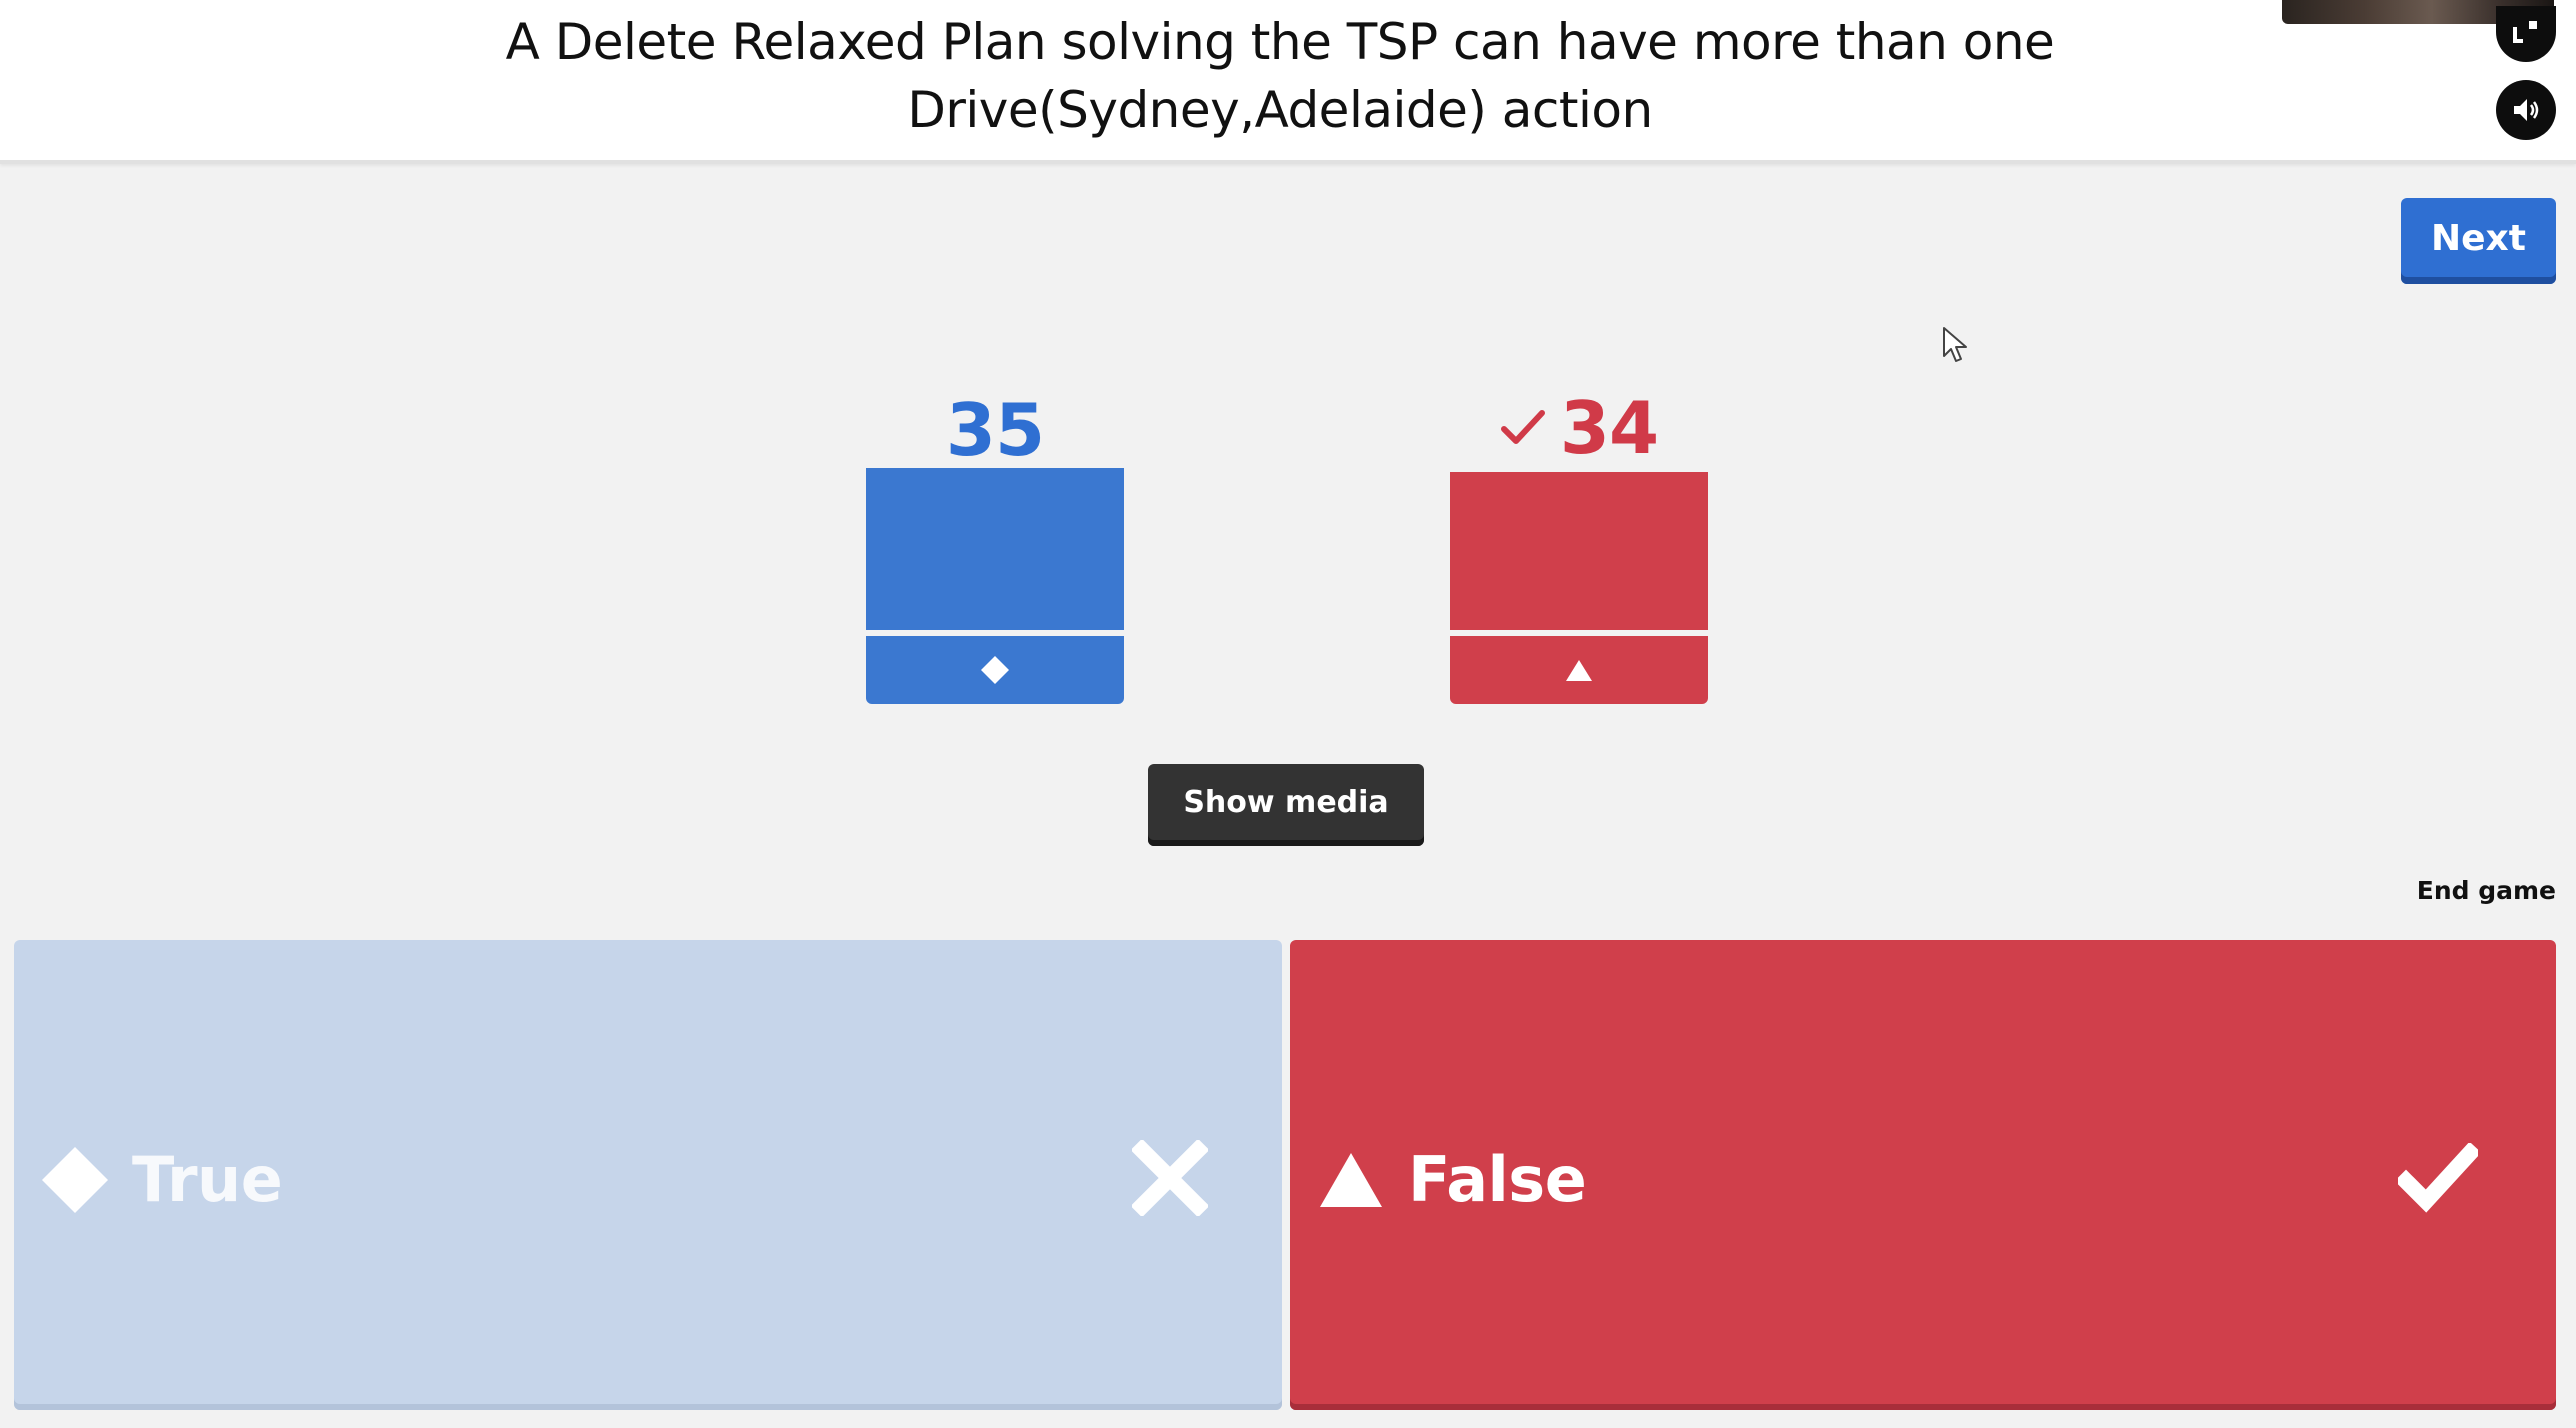  I want to click on fullscreen-button, so click(2526, 34).